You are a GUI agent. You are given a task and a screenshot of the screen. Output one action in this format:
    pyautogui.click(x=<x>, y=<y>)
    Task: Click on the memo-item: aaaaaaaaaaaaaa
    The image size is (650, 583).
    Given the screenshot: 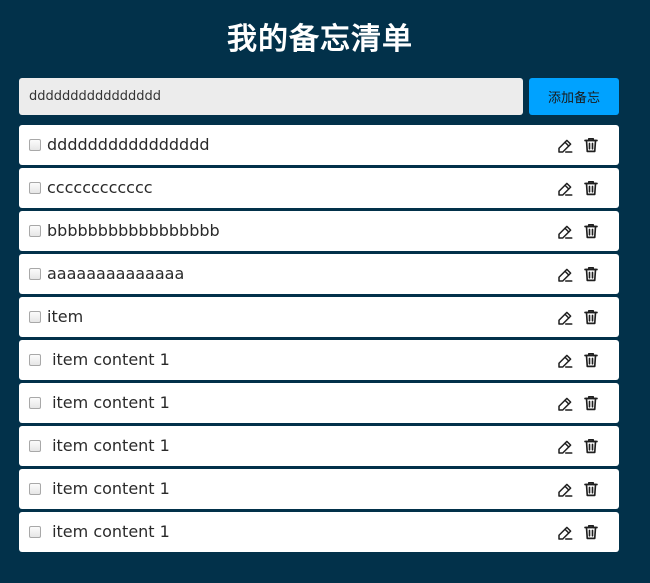 What is the action you would take?
    pyautogui.click(x=319, y=274)
    